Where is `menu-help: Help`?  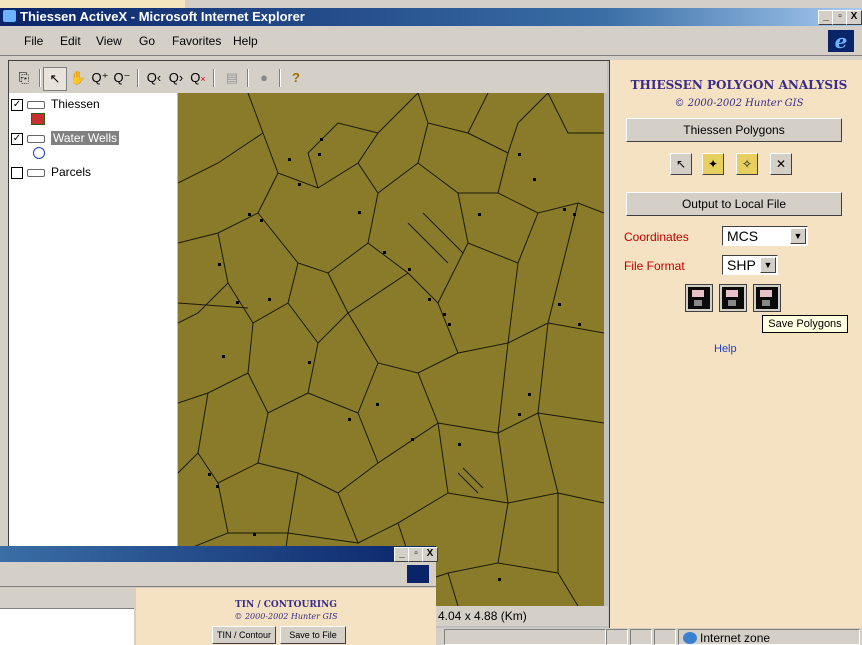 menu-help: Help is located at coordinates (245, 41).